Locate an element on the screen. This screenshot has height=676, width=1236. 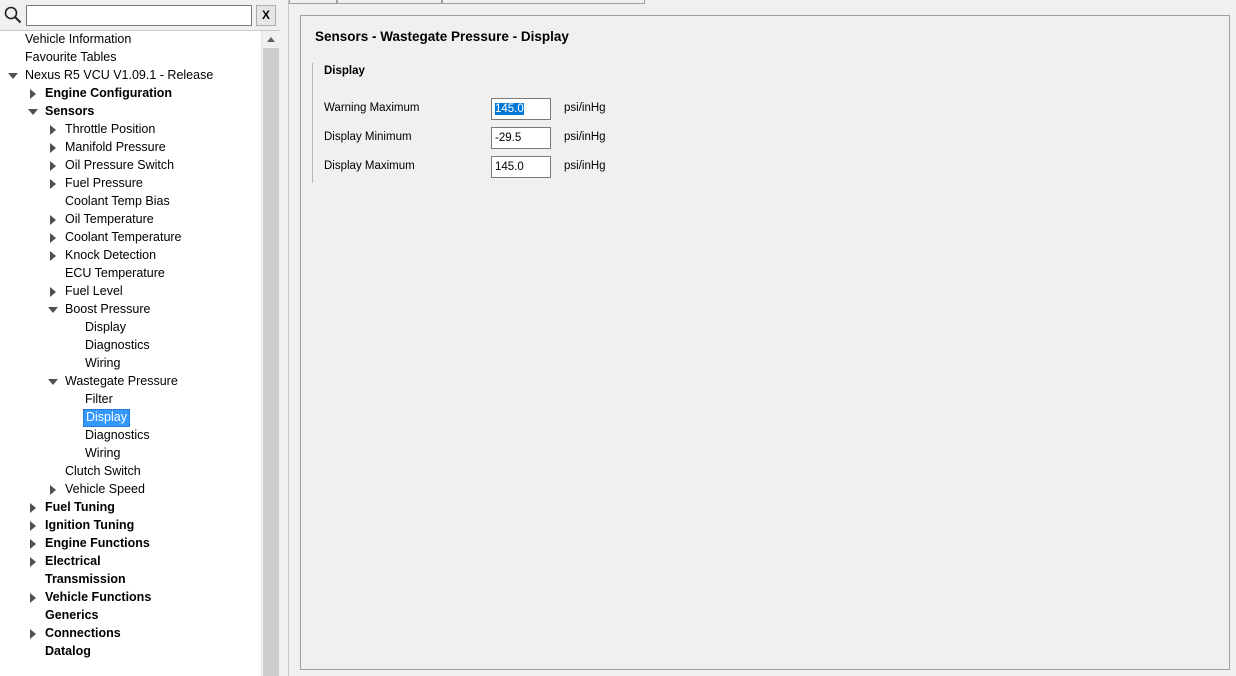
scroll-thumb is located at coordinates (271, 362).